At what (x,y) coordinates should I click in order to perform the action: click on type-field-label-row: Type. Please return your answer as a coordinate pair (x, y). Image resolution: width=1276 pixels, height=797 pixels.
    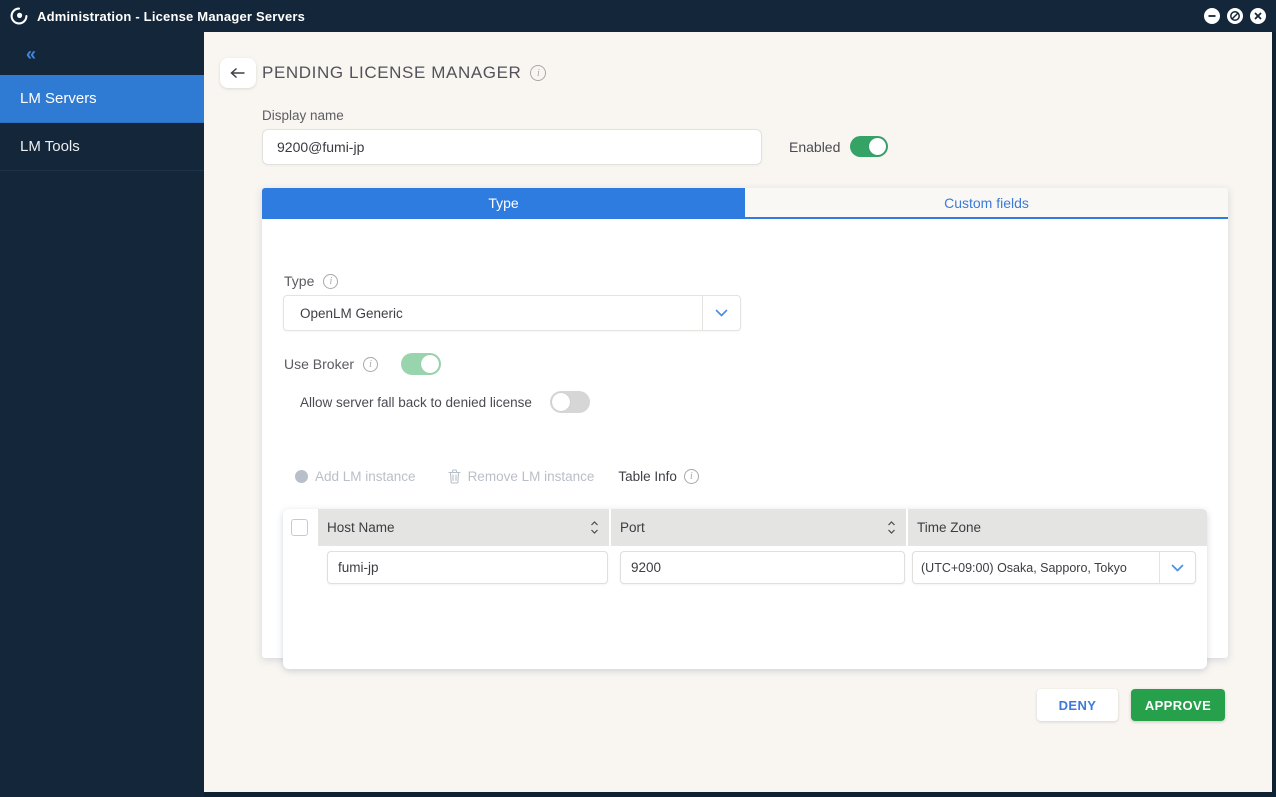
    Looking at the image, I should click on (311, 281).